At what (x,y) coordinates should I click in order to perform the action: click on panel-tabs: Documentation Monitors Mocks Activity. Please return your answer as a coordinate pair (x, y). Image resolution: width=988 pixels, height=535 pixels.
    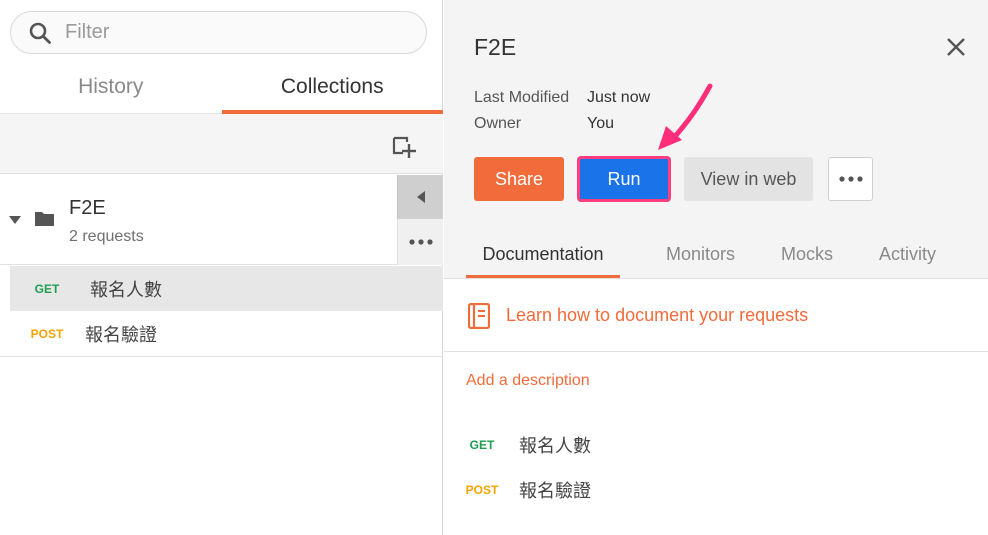
    Looking at the image, I should click on (712, 256).